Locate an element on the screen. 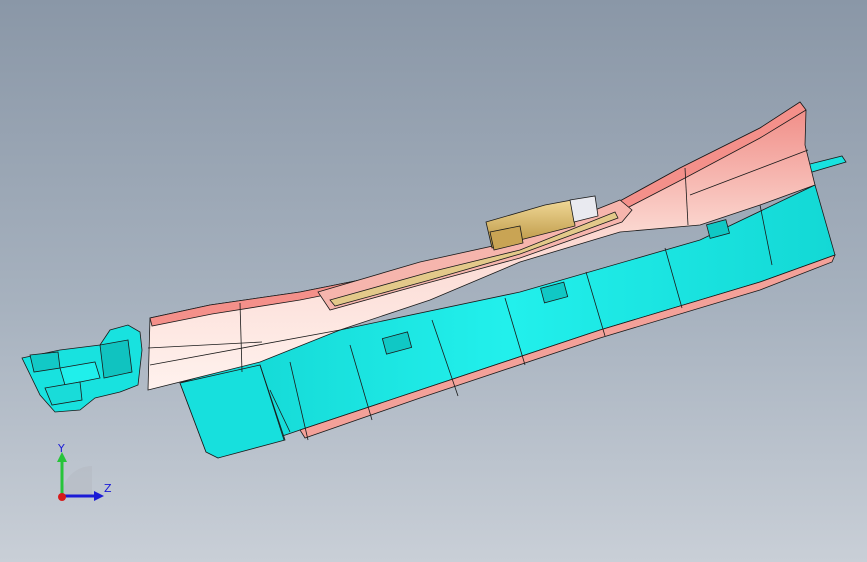  z-axis-label: Z is located at coordinates (108, 488).